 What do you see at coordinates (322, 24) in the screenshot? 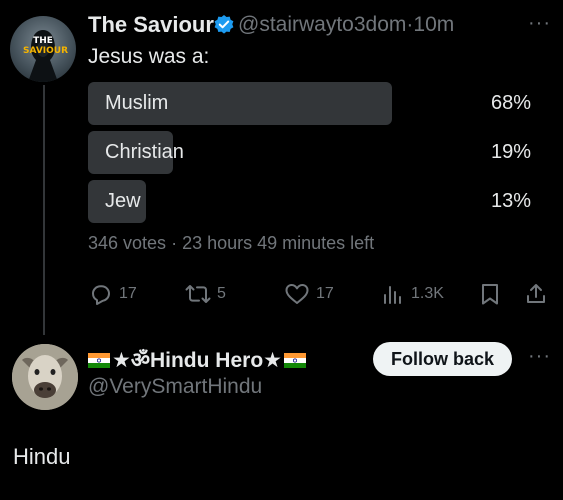
I see `author-handle: @stairwayto3dom` at bounding box center [322, 24].